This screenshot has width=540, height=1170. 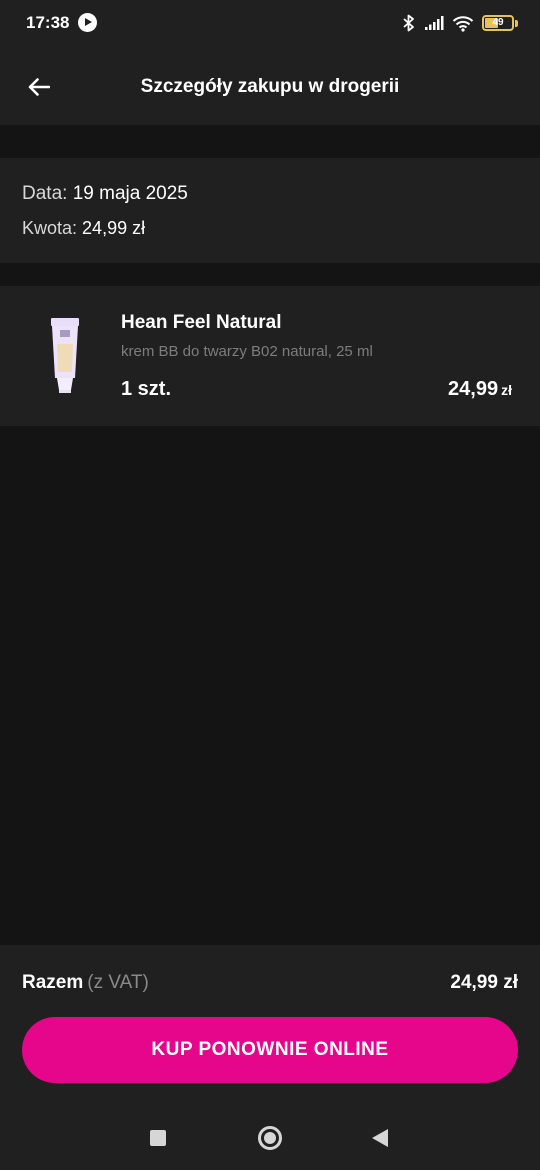 What do you see at coordinates (408, 23) in the screenshot?
I see `bluetooth-icon` at bounding box center [408, 23].